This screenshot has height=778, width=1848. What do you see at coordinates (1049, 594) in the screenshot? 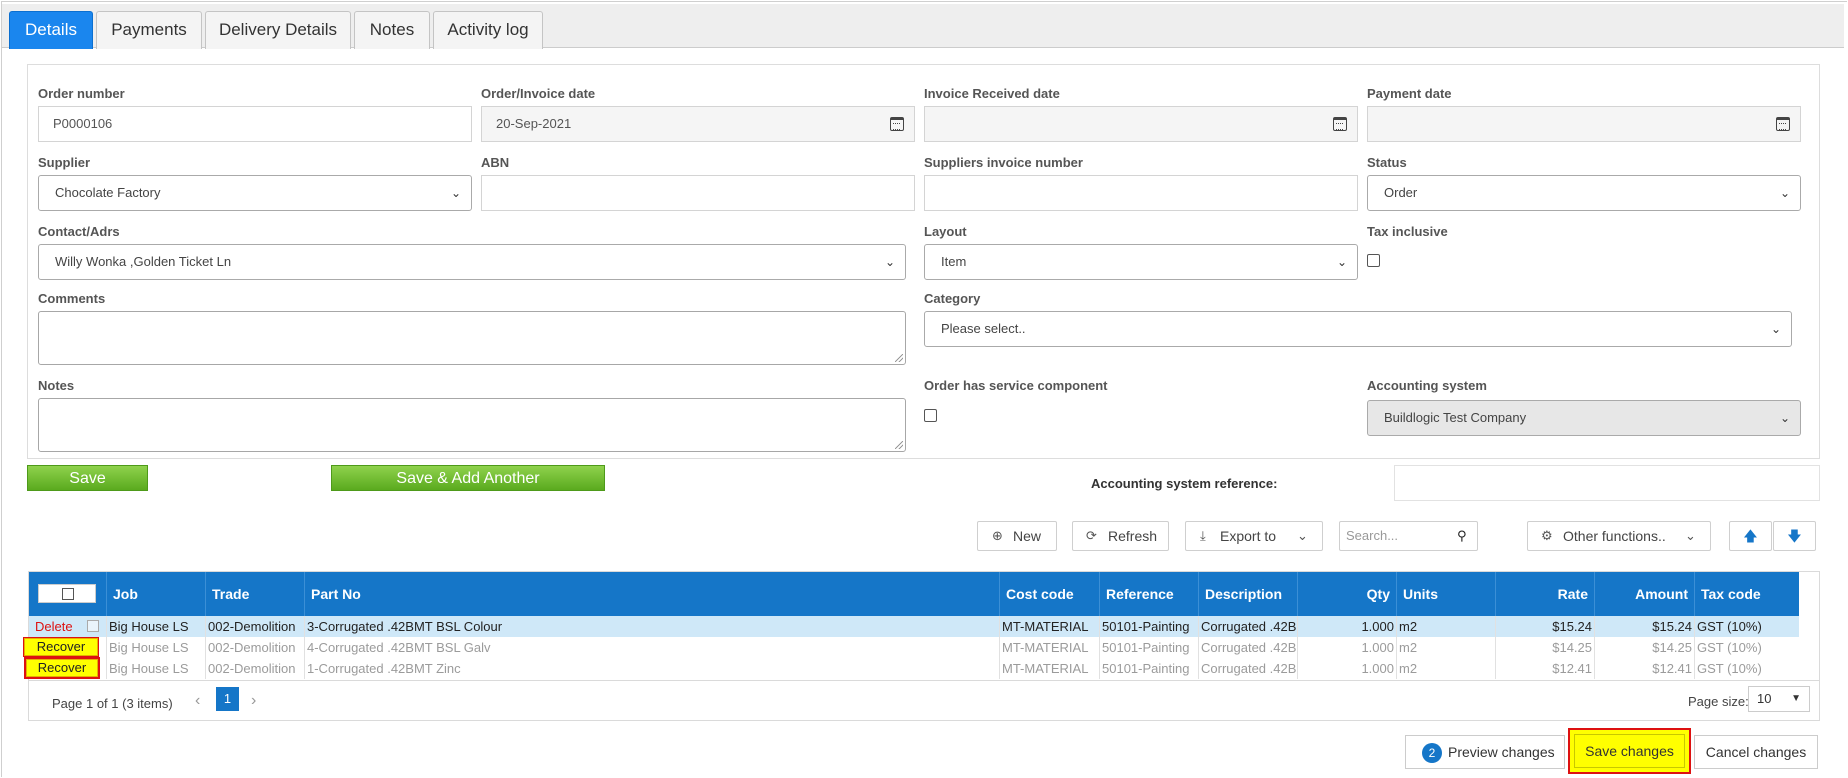
I see `col-cost-code: Cost code` at bounding box center [1049, 594].